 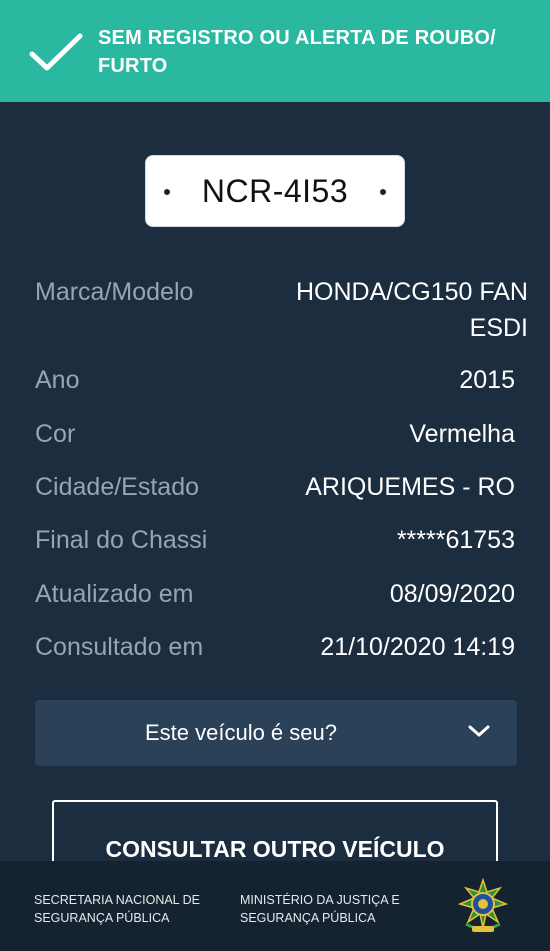 What do you see at coordinates (320, 900) in the screenshot?
I see `footer-org-line: MINISTÉRIO DA JUSTIÇA E` at bounding box center [320, 900].